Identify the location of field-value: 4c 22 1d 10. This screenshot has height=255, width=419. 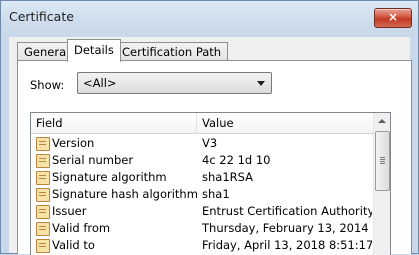
(236, 160).